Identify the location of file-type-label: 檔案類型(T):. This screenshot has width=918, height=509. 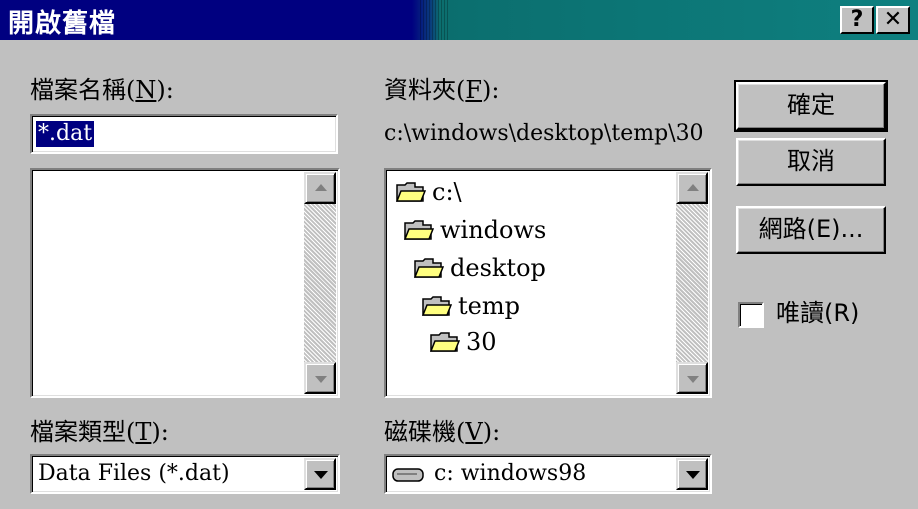
(99, 432).